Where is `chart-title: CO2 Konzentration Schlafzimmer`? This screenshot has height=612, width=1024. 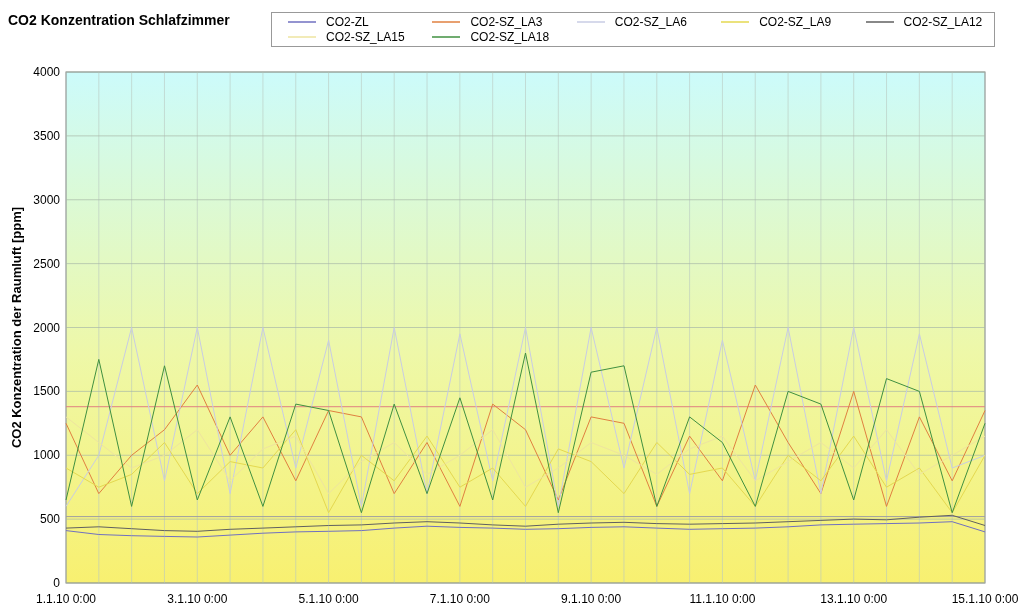 chart-title: CO2 Konzentration Schlafzimmer is located at coordinates (118, 19).